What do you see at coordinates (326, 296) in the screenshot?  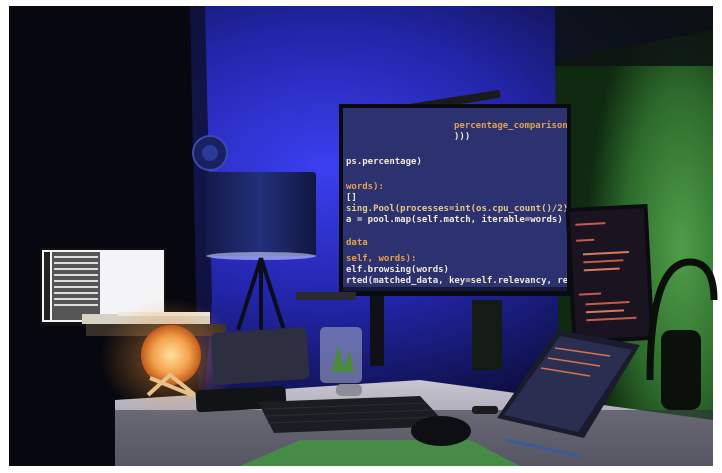 I see `monitor-arm` at bounding box center [326, 296].